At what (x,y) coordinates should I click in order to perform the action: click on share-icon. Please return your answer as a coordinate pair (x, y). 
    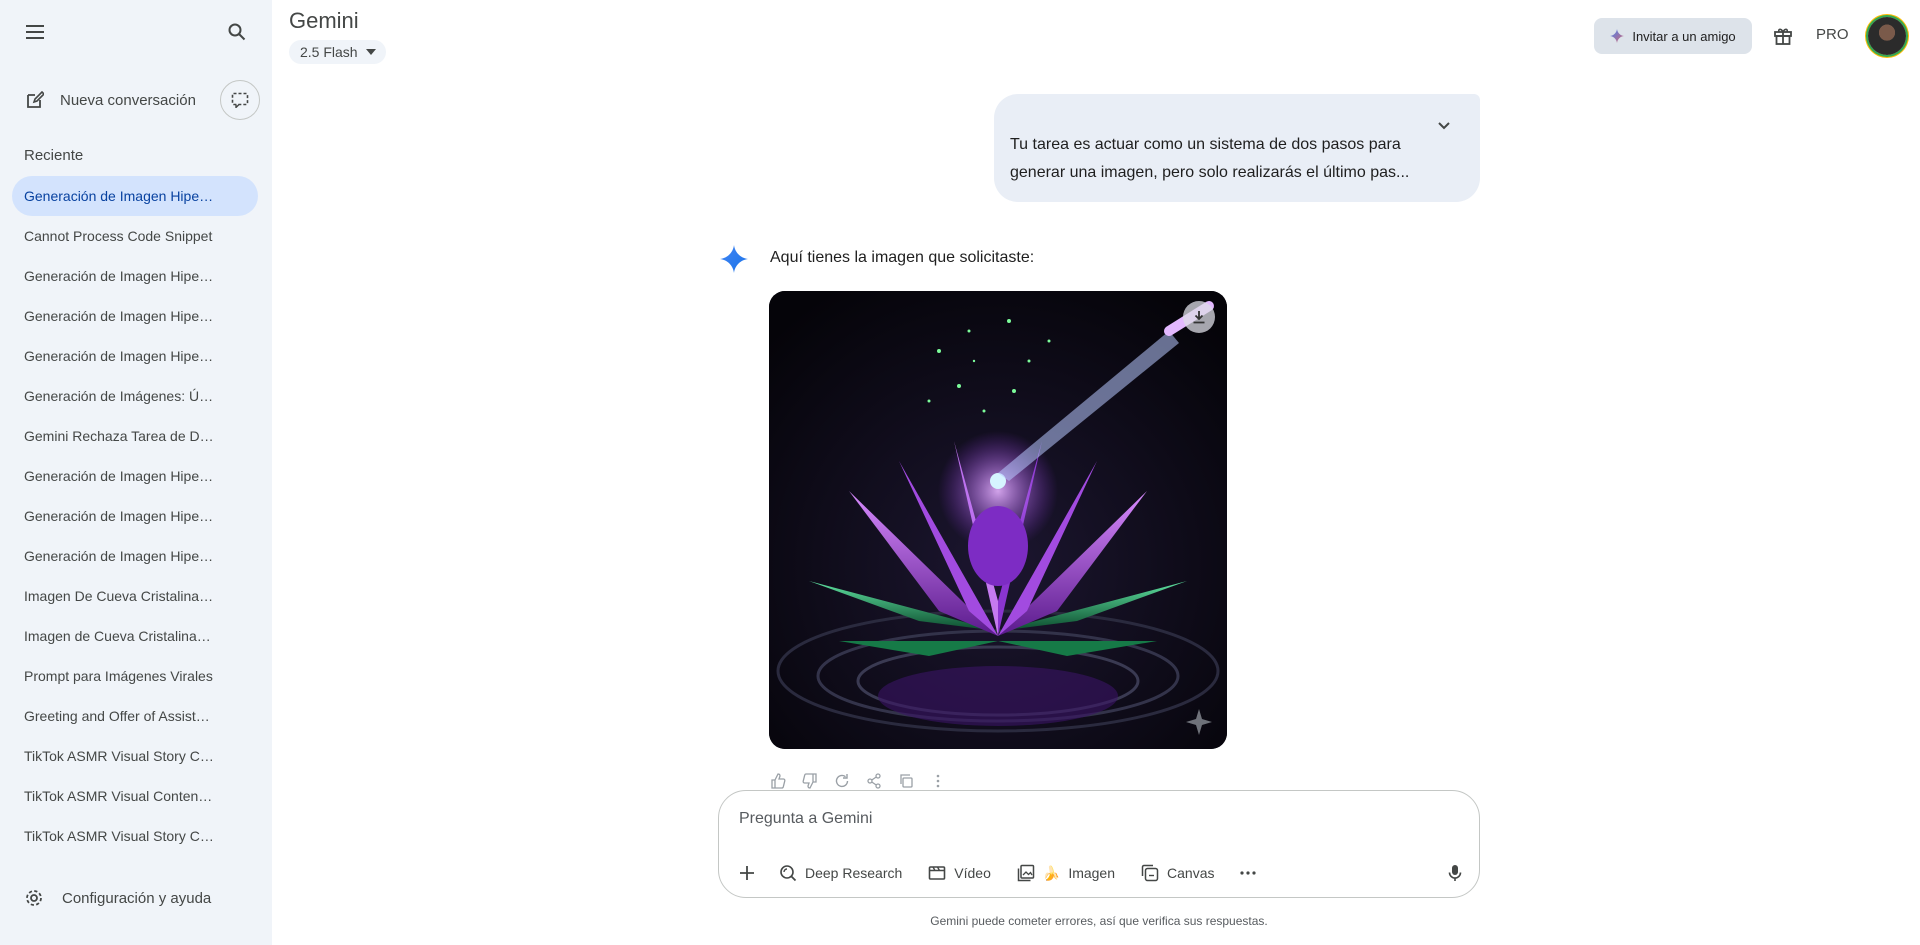
    Looking at the image, I should click on (874, 781).